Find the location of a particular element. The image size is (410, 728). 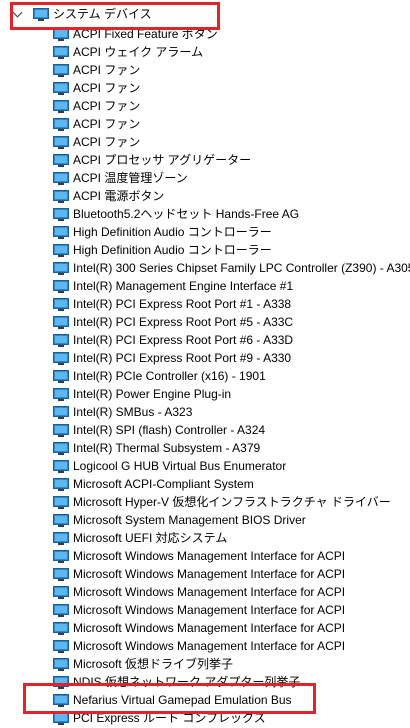

tree-item-device: ACPI プロセッサ アグリゲーター is located at coordinates (205, 160).